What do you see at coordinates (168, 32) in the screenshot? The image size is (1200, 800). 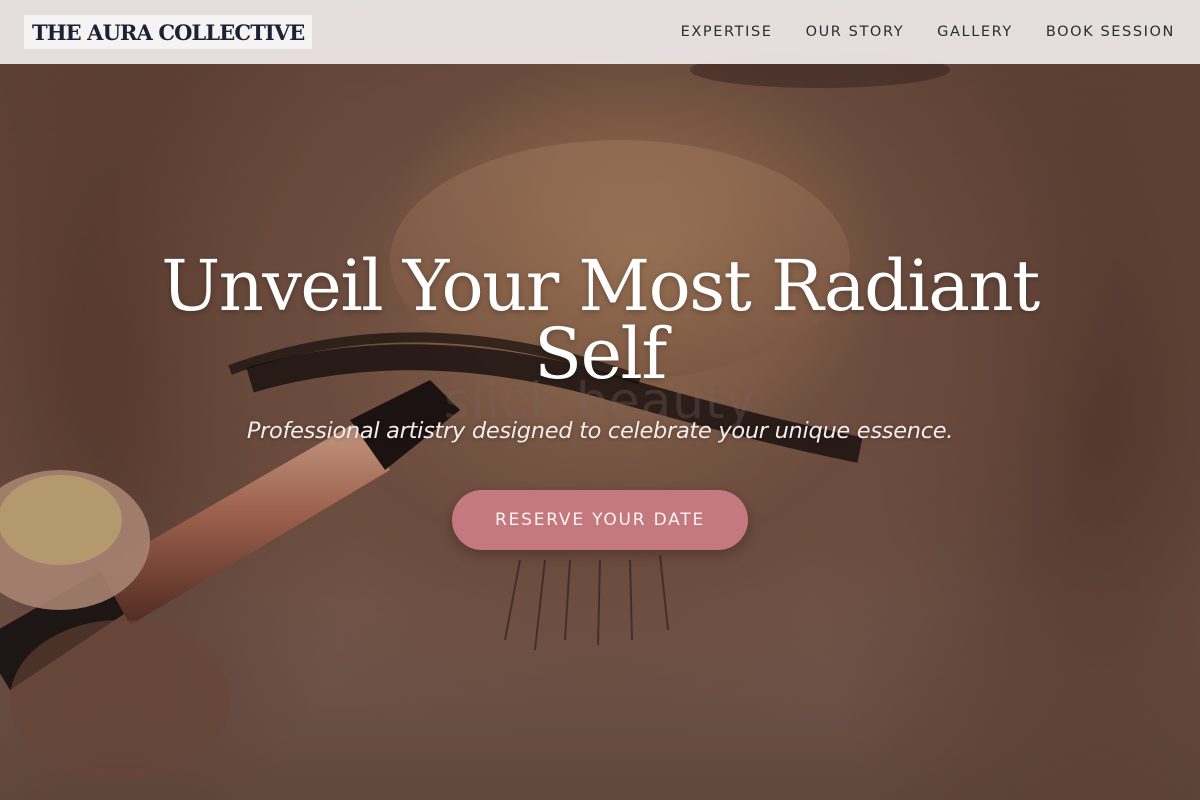 I see `brand-logo: THE AURA COLLECTIVE` at bounding box center [168, 32].